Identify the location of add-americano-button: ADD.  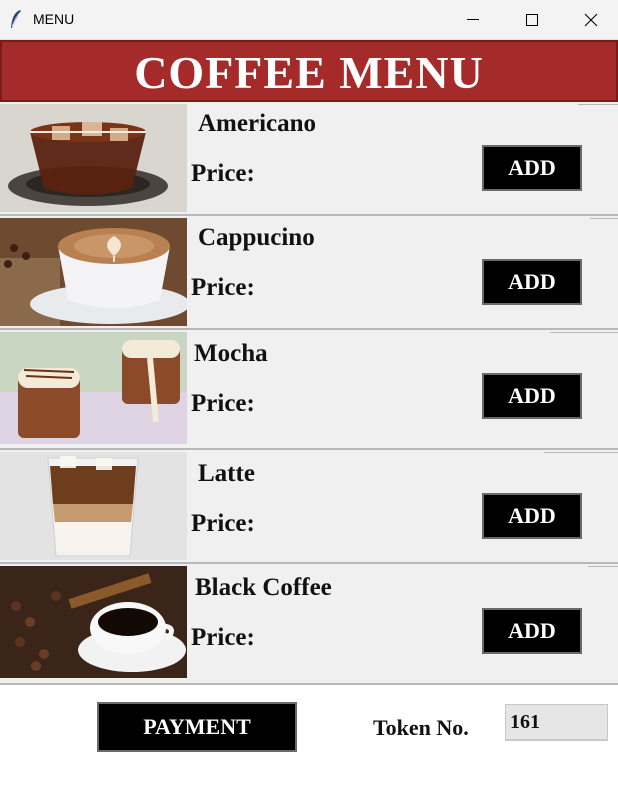
(532, 168).